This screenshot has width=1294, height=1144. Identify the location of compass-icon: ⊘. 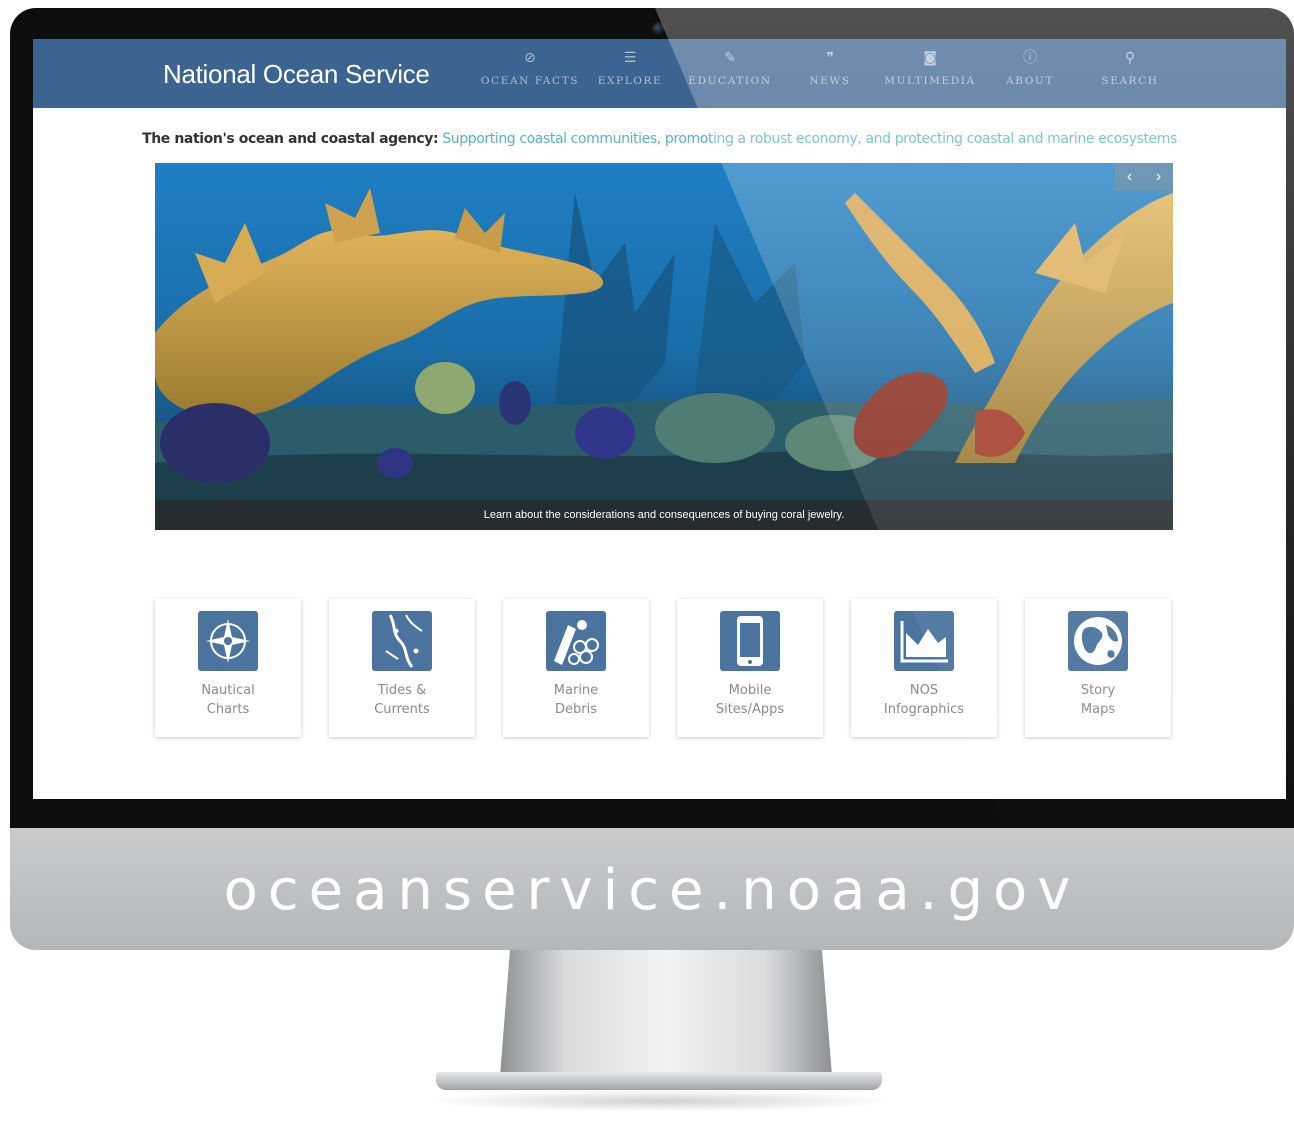
(530, 58).